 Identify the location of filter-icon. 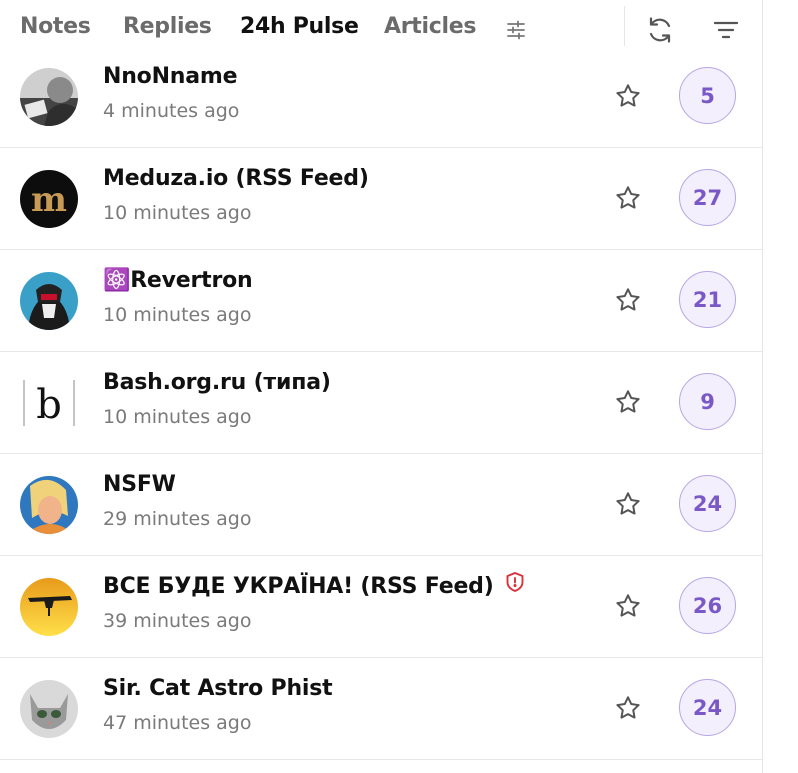
(726, 30).